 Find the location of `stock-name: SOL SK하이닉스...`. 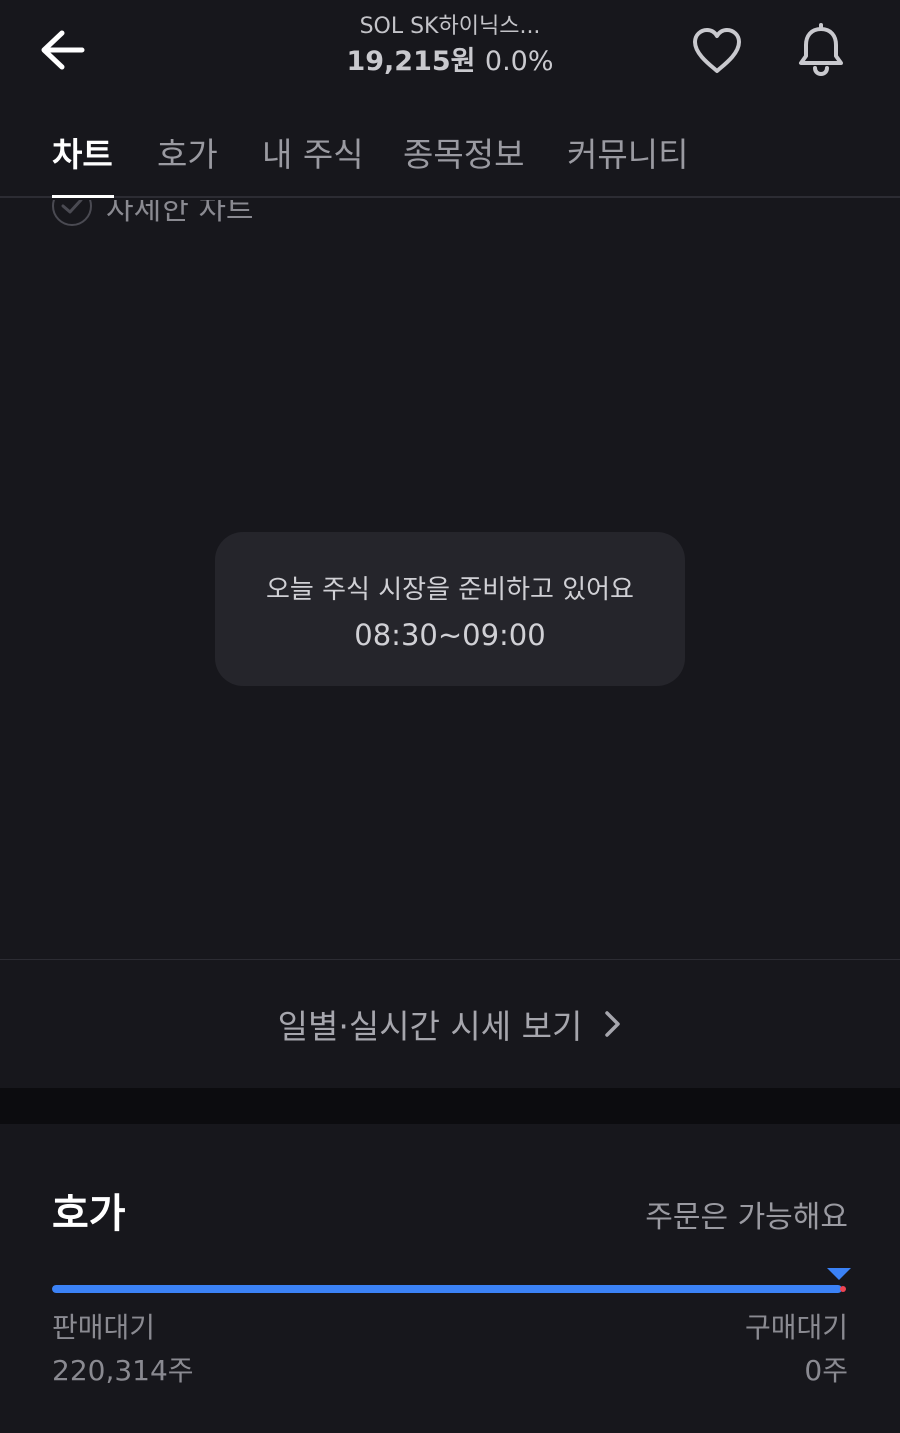

stock-name: SOL SK하이닉스... is located at coordinates (450, 26).